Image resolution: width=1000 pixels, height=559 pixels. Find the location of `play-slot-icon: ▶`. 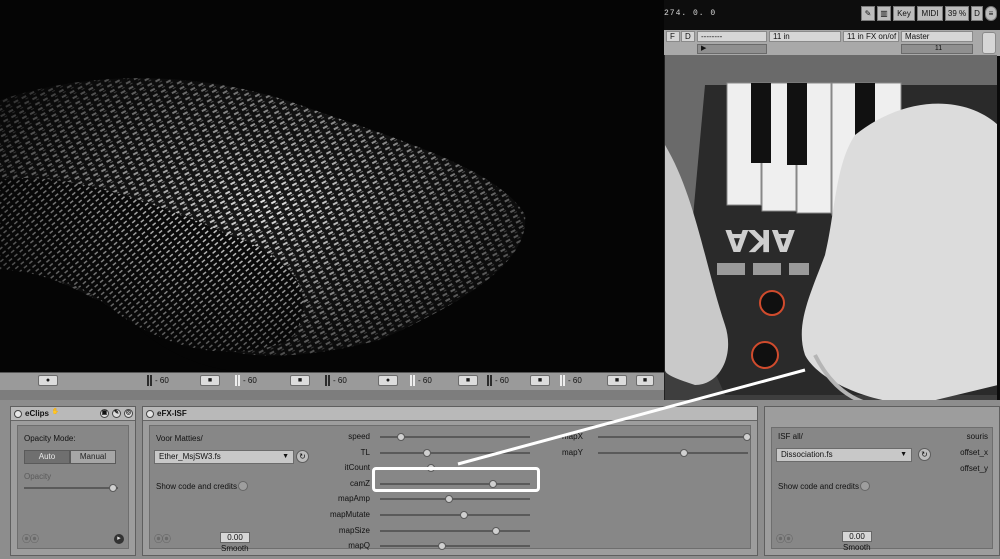

play-slot-icon: ▶ is located at coordinates (732, 49).